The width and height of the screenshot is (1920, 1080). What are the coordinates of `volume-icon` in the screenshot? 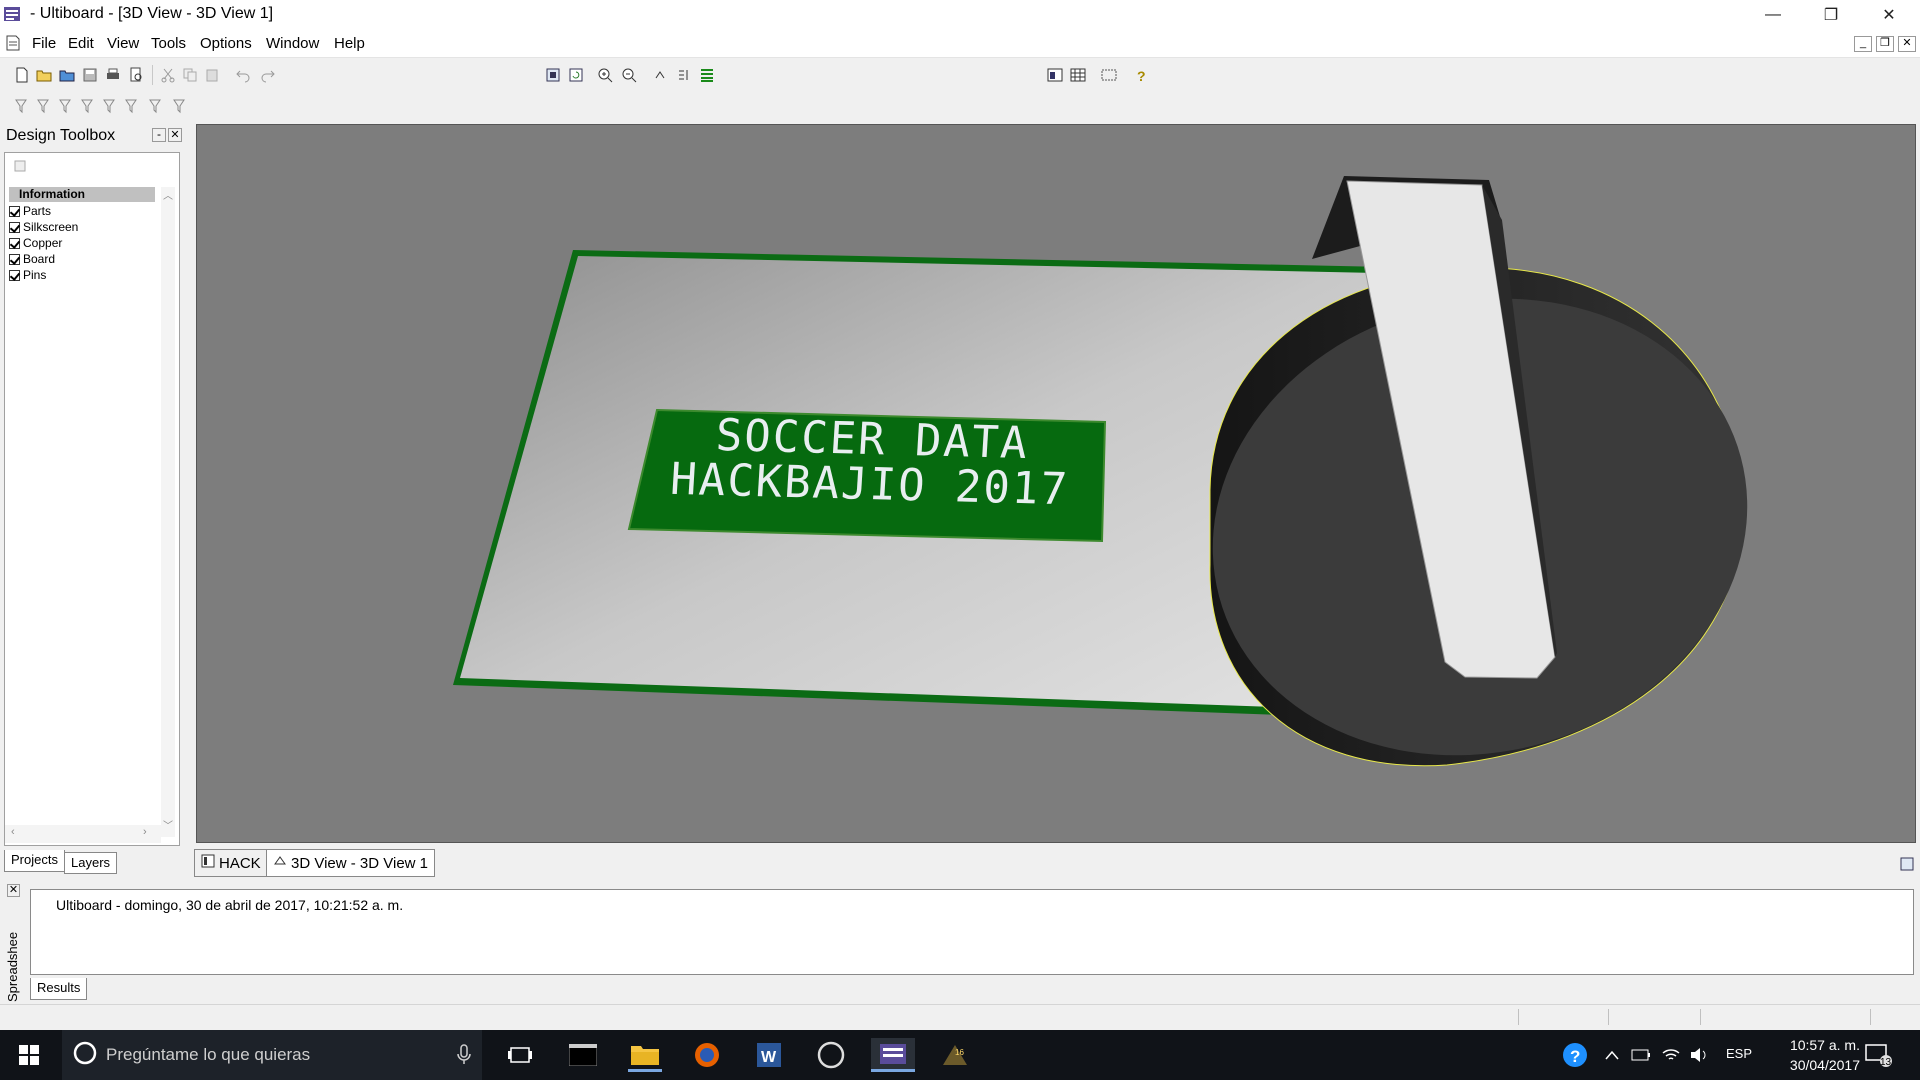 It's located at (1699, 1055).